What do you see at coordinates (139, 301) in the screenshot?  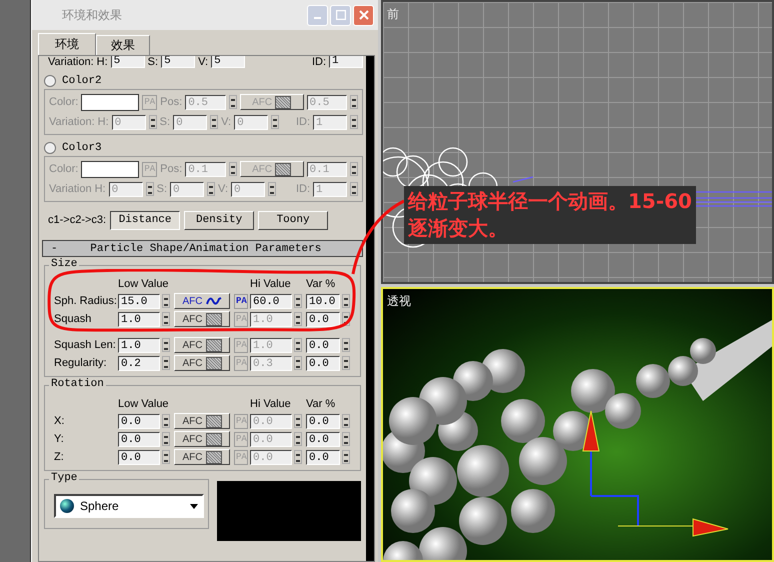 I see `input-field: 15.0` at bounding box center [139, 301].